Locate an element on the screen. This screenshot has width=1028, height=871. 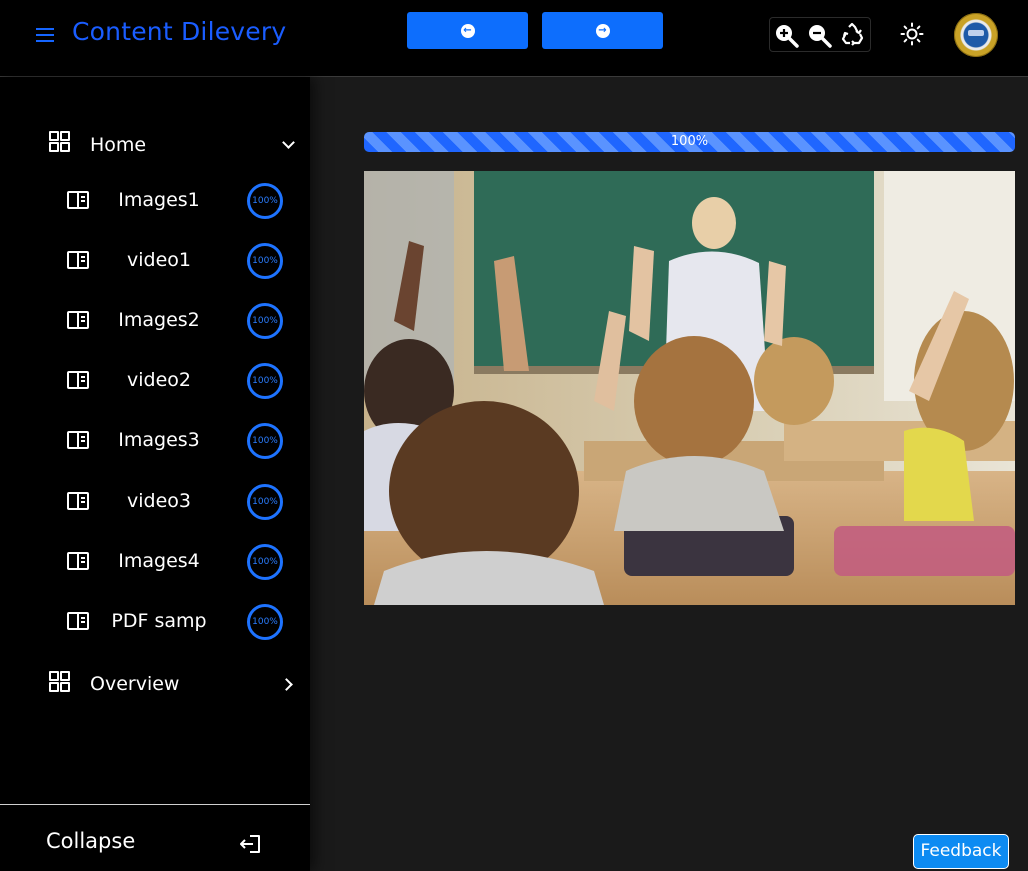
zoom-in-icon is located at coordinates (786, 35).